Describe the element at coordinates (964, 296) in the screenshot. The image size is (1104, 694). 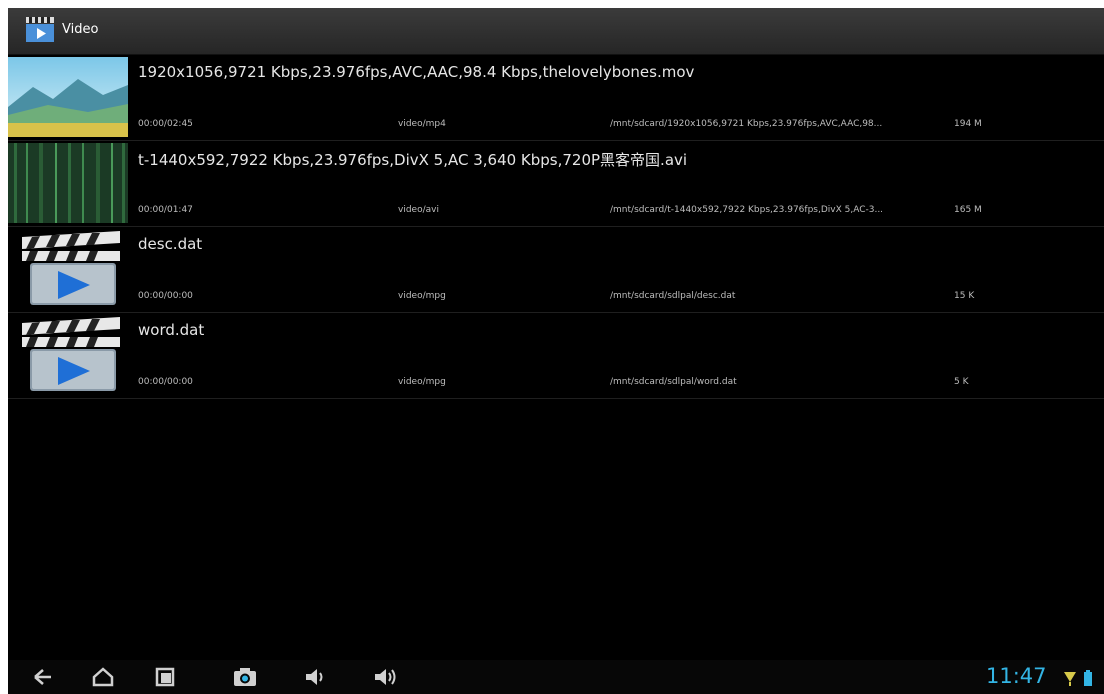
I see `video-size: 15 K` at that location.